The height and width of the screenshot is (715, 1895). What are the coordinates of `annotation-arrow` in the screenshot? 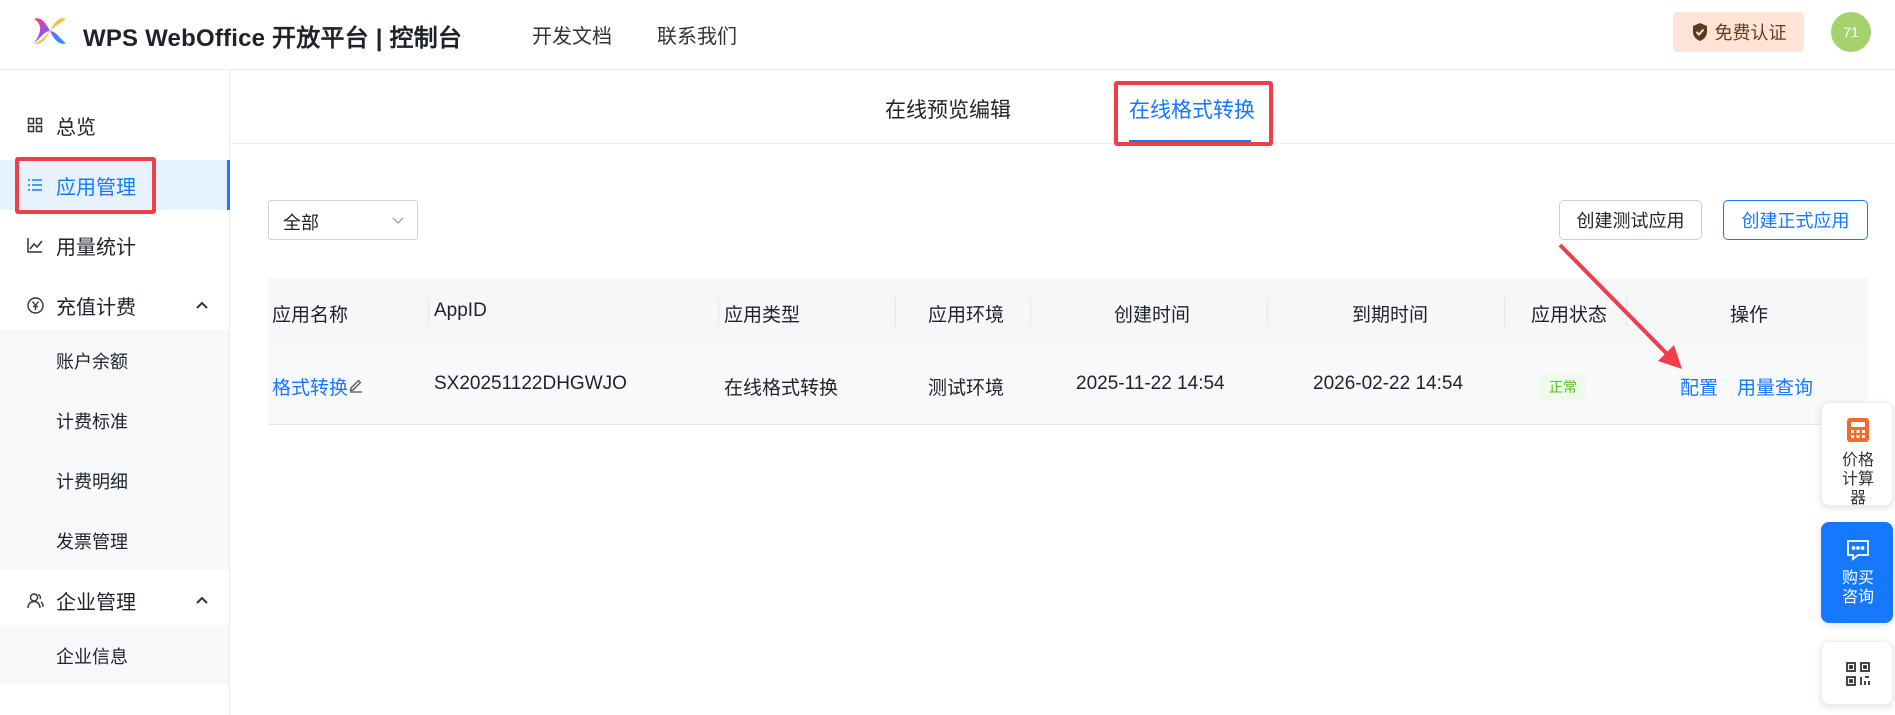 It's located at (1620, 306).